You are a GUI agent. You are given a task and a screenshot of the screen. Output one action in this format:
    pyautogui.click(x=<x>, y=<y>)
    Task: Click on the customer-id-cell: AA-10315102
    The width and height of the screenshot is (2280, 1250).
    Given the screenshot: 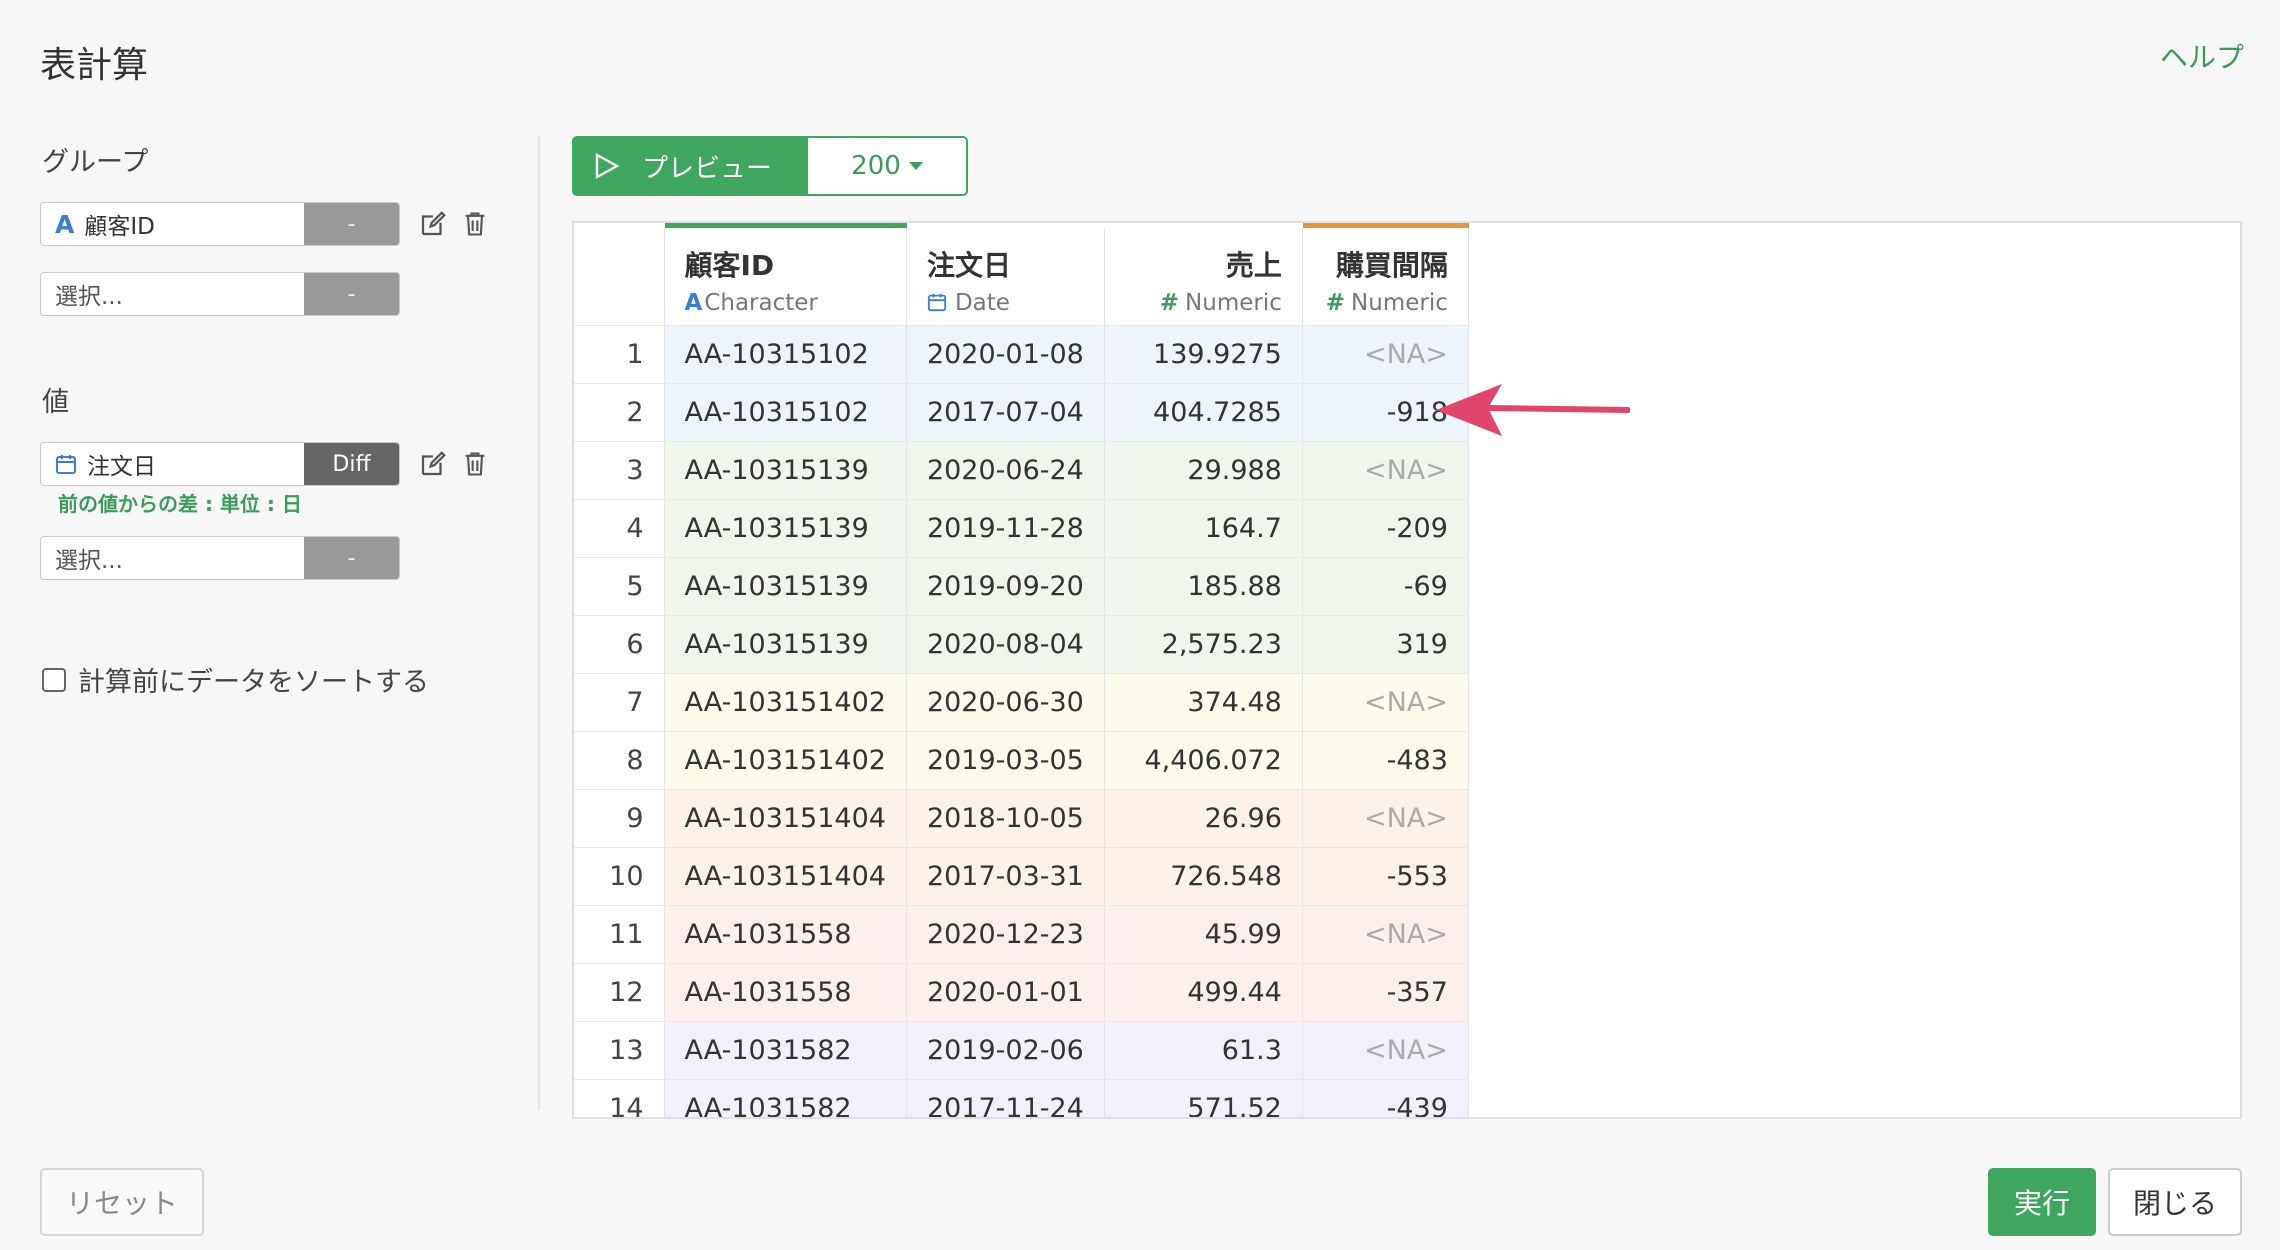 What is the action you would take?
    pyautogui.click(x=785, y=354)
    